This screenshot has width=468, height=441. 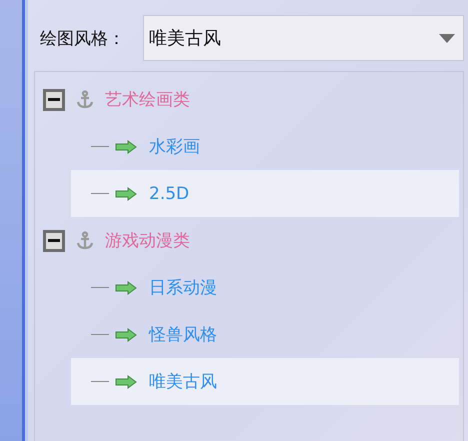 I want to click on tree-item-highlight: 2.5D, so click(x=265, y=193).